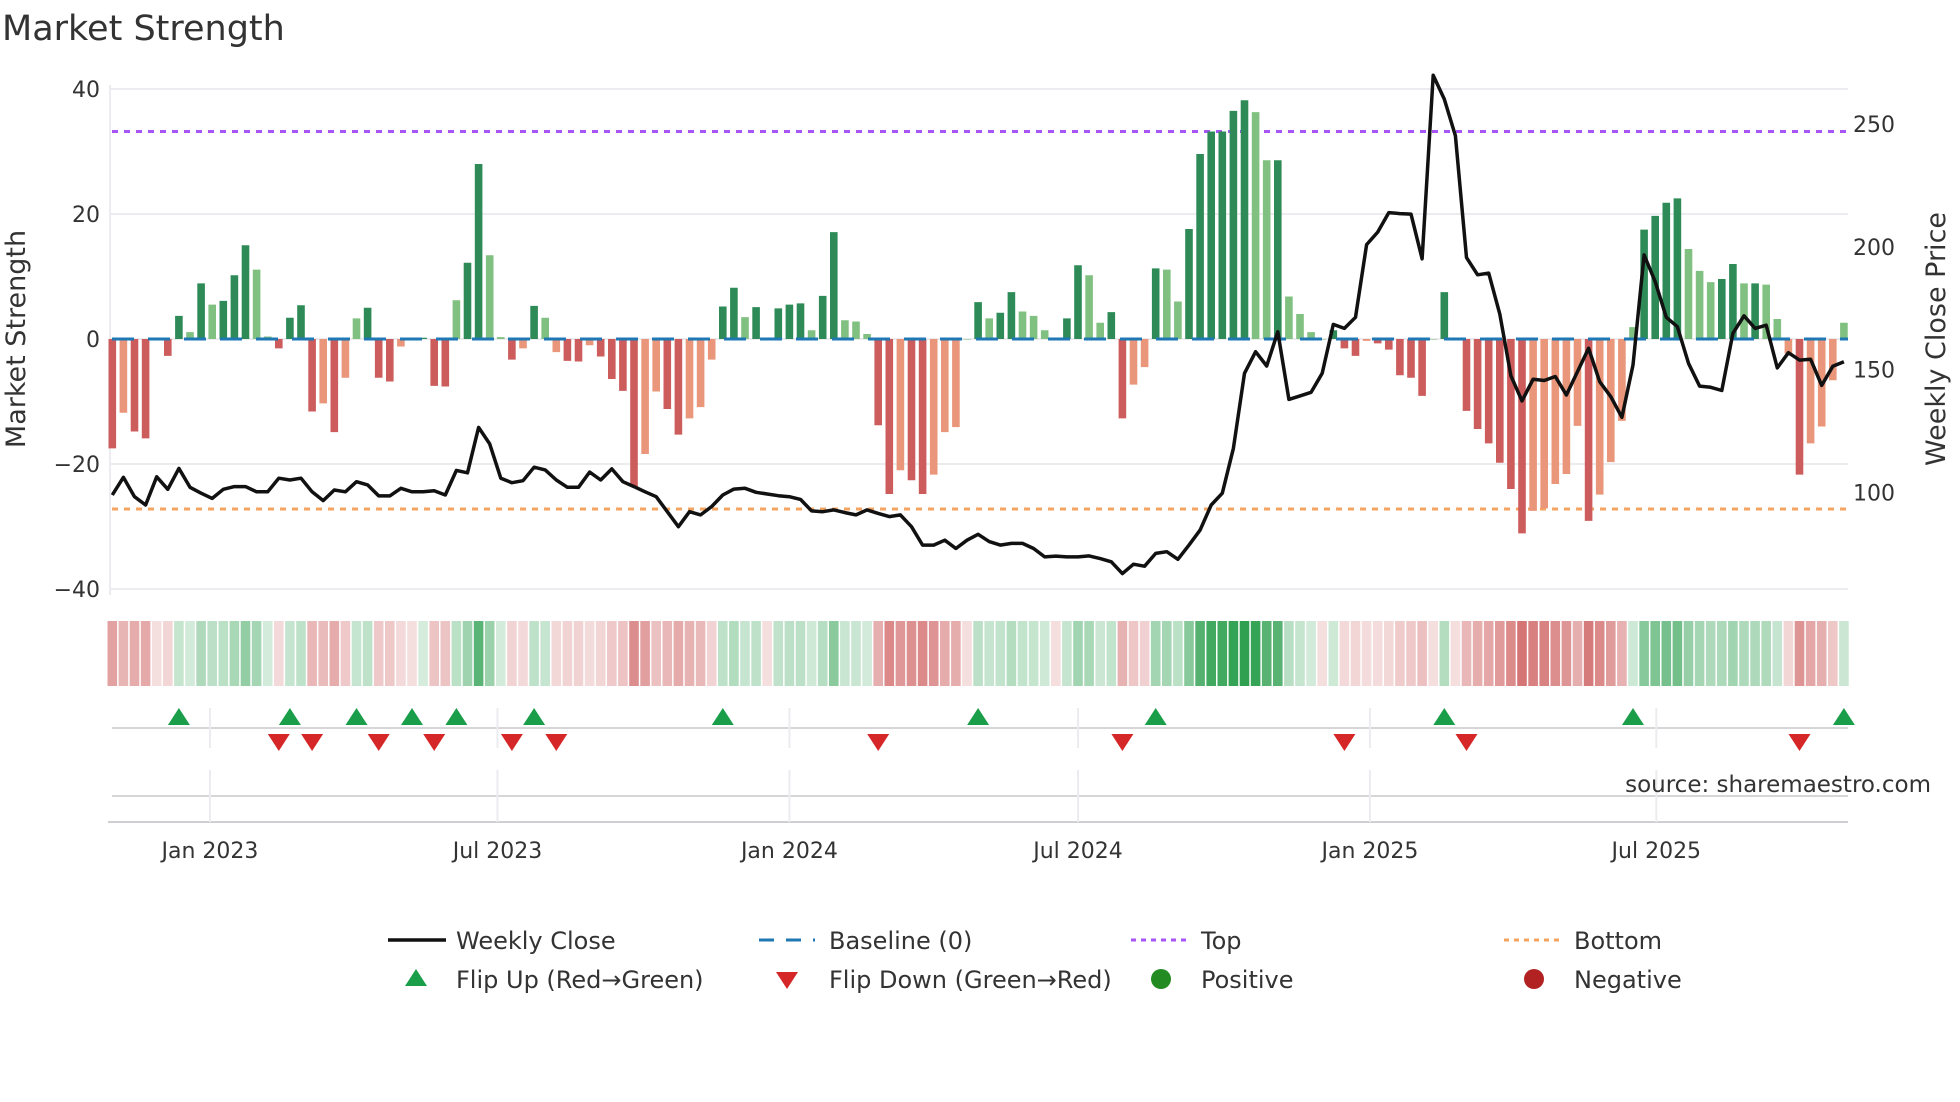 The width and height of the screenshot is (1960, 1102). I want to click on legend-bottom: Bottom, so click(1583, 941).